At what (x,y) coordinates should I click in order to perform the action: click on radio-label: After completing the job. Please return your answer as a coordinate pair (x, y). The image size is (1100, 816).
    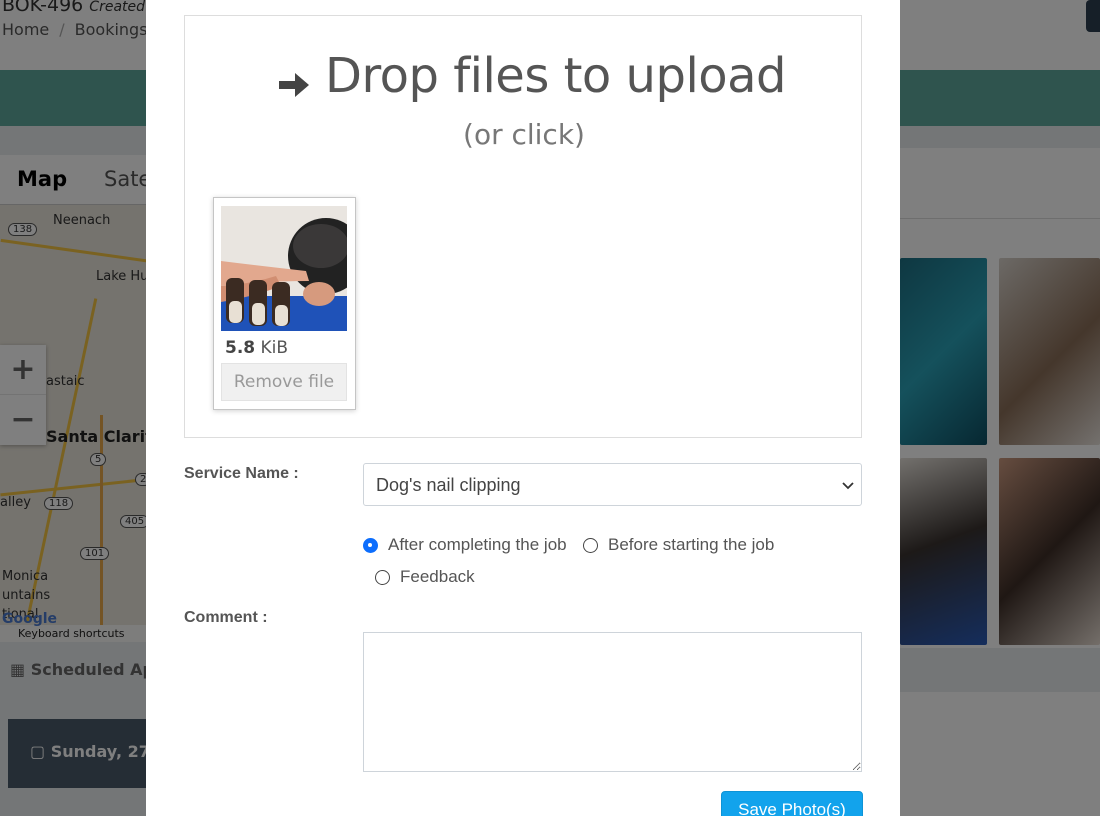
    Looking at the image, I should click on (477, 544).